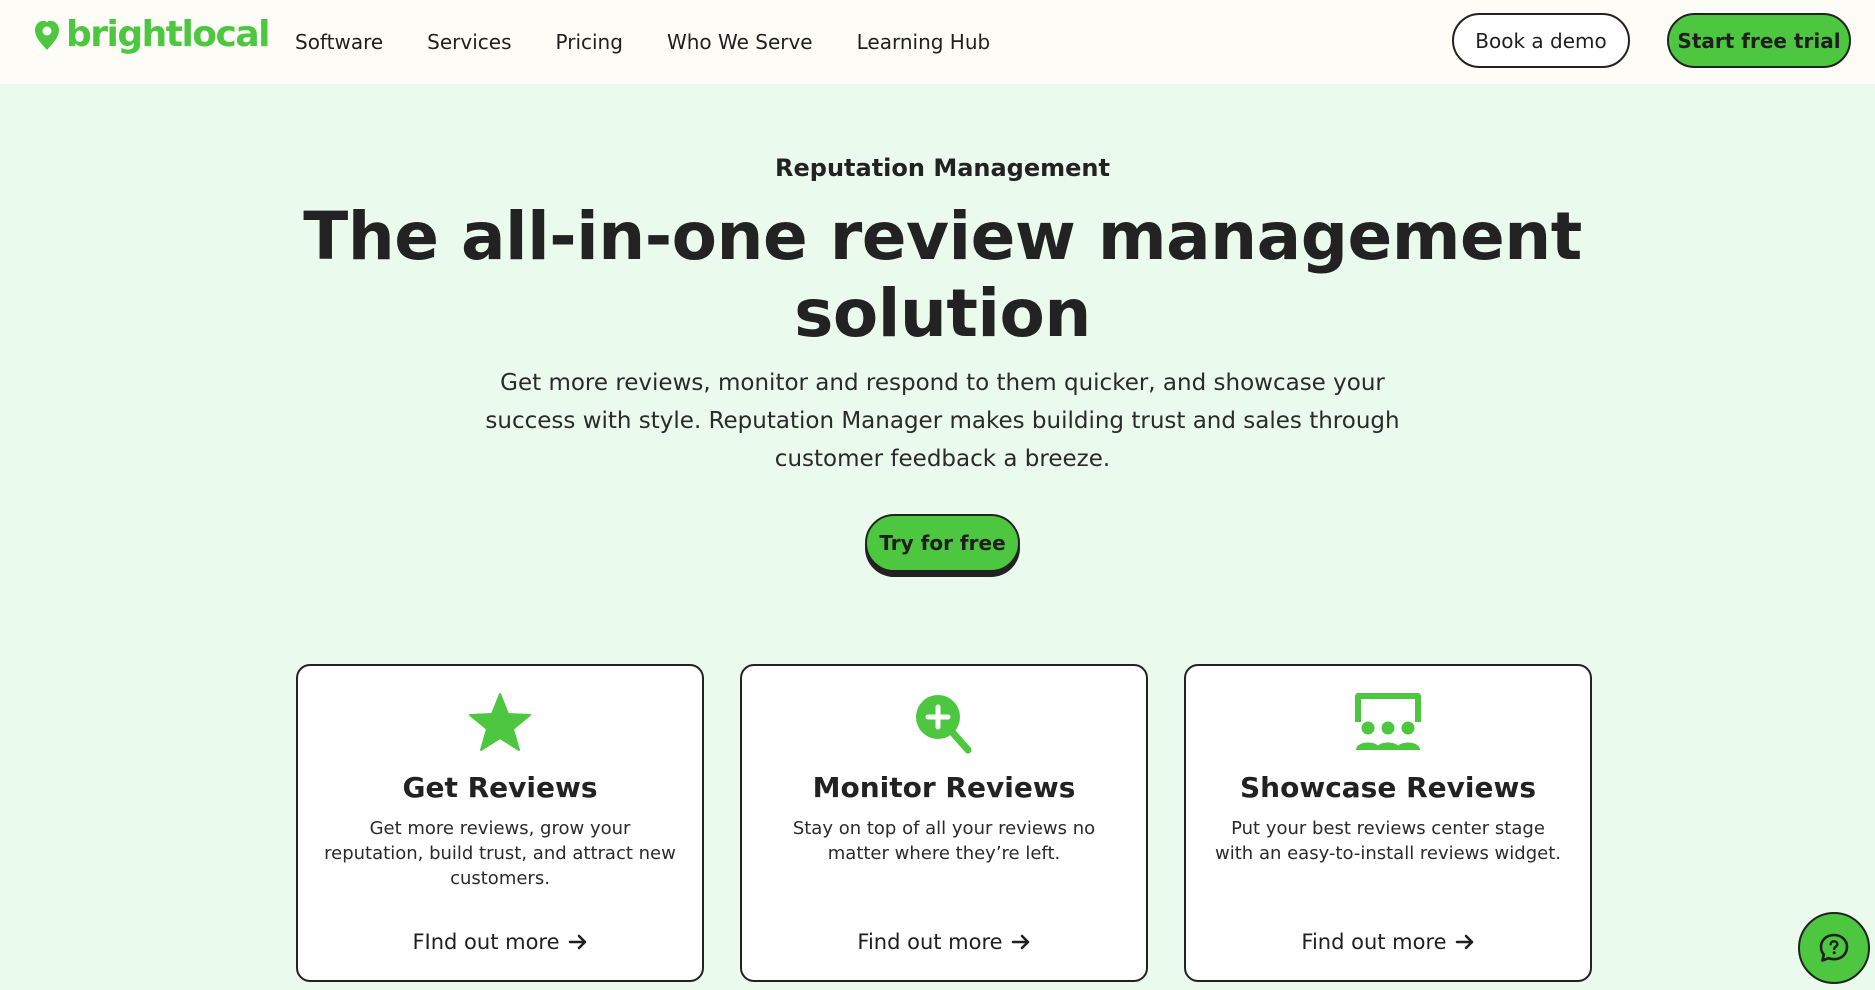  Describe the element at coordinates (500, 722) in the screenshot. I see `star-icon` at that location.